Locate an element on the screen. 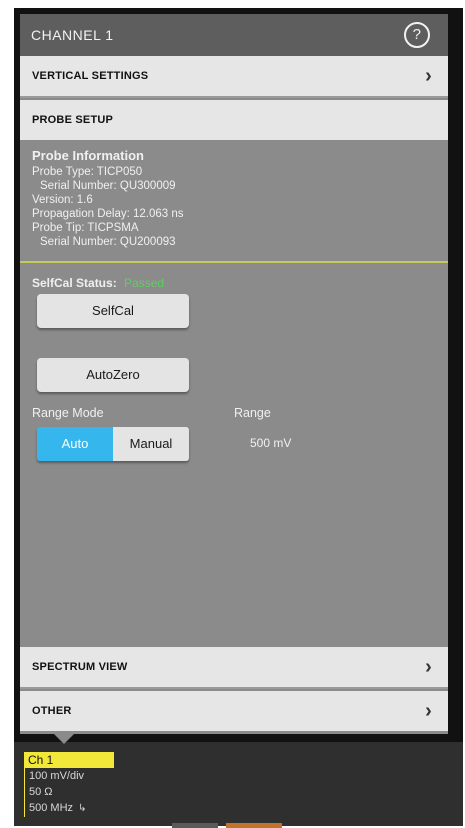 Image resolution: width=465 pixels, height=828 pixels. section-probe-setup-label: PROBE SETUP is located at coordinates (73, 120).